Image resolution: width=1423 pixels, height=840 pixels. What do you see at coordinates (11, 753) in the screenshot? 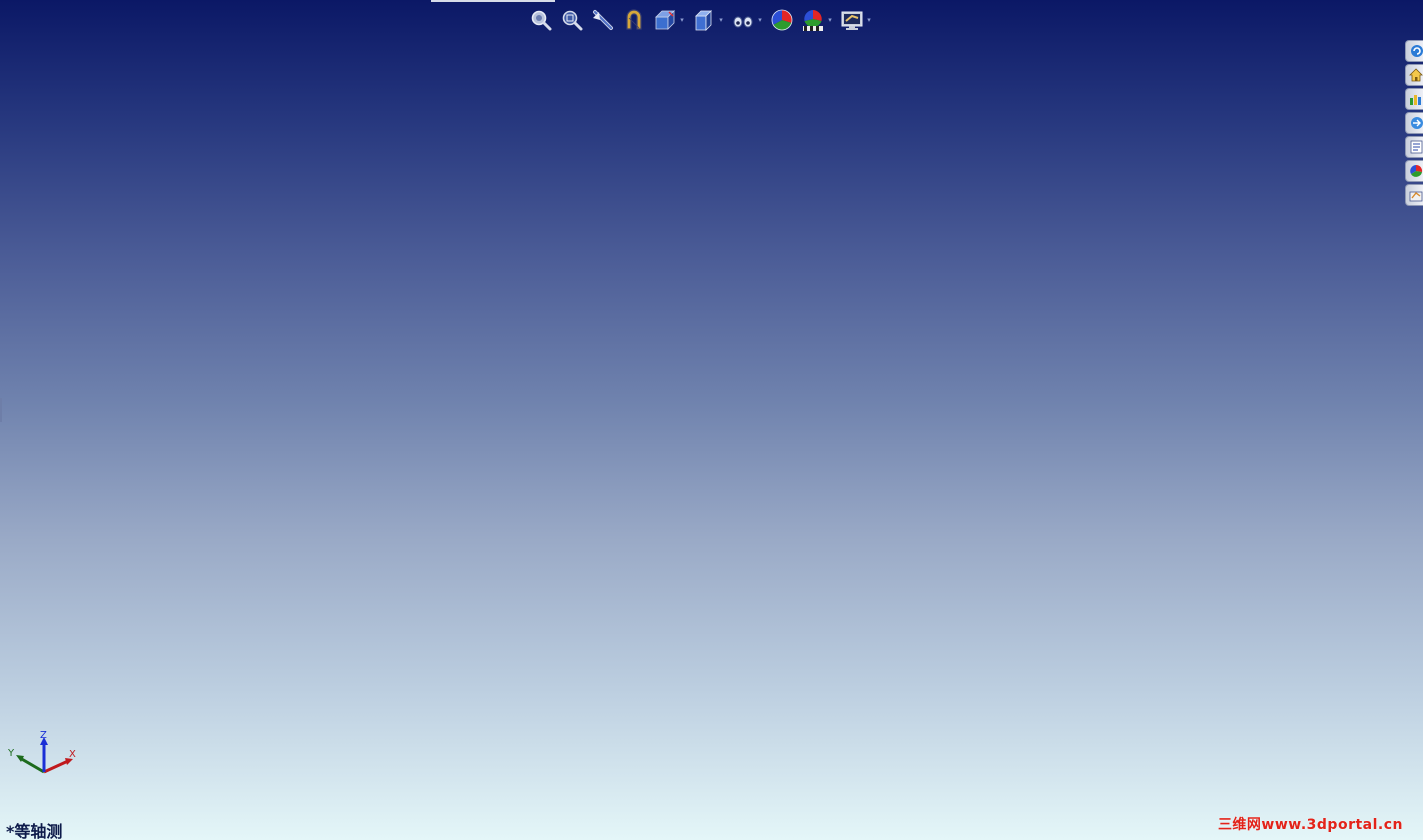
I see `triad-y-label: Y` at bounding box center [11, 753].